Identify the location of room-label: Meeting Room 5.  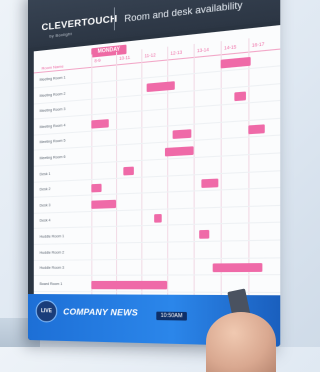
(53, 142).